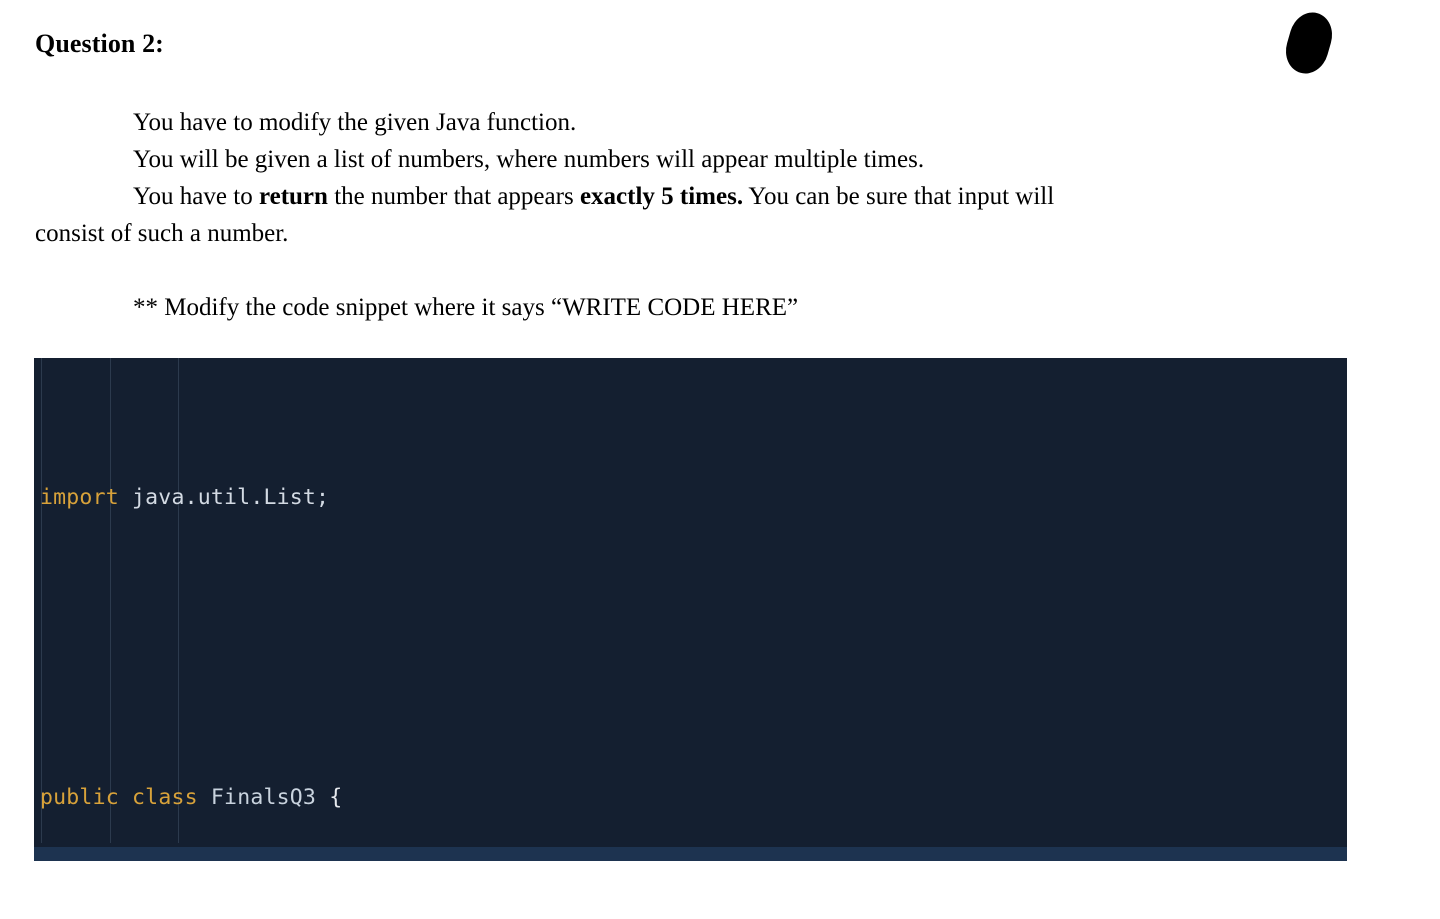  I want to click on token-keyword-import: import, so click(79, 497).